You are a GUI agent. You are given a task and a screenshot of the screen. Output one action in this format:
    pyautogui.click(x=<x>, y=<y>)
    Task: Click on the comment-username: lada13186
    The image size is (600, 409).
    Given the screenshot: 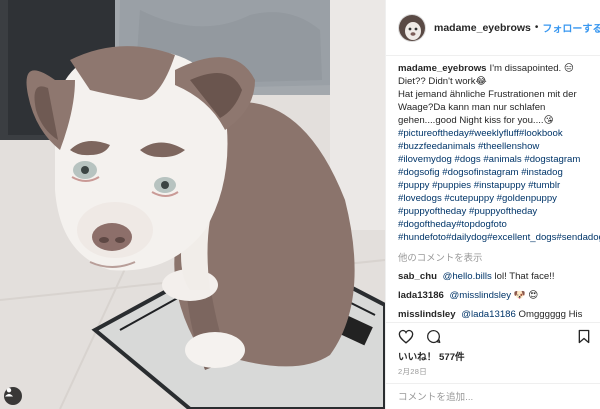 What is the action you would take?
    pyautogui.click(x=421, y=295)
    